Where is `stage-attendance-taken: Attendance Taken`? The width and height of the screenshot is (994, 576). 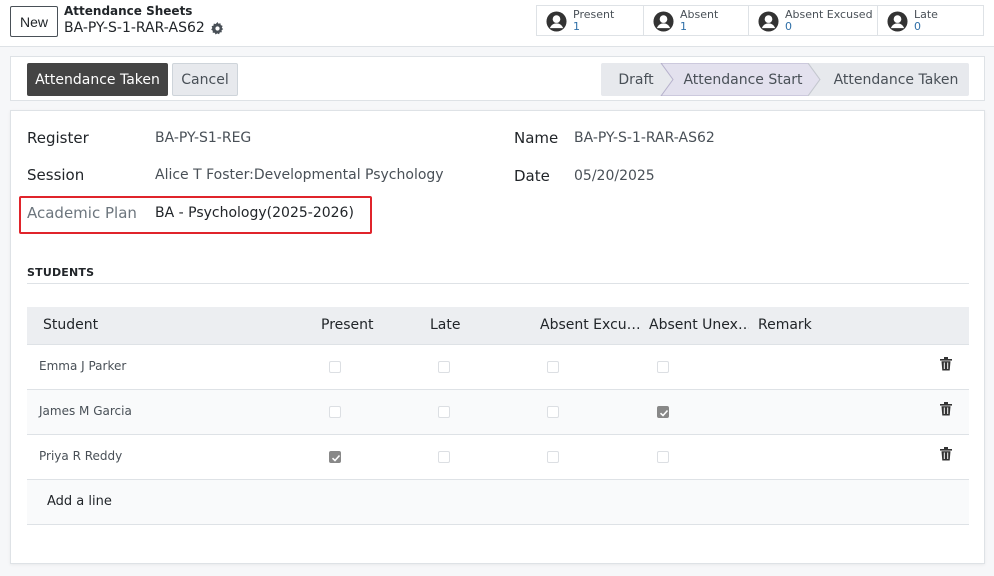 stage-attendance-taken: Attendance Taken is located at coordinates (896, 79).